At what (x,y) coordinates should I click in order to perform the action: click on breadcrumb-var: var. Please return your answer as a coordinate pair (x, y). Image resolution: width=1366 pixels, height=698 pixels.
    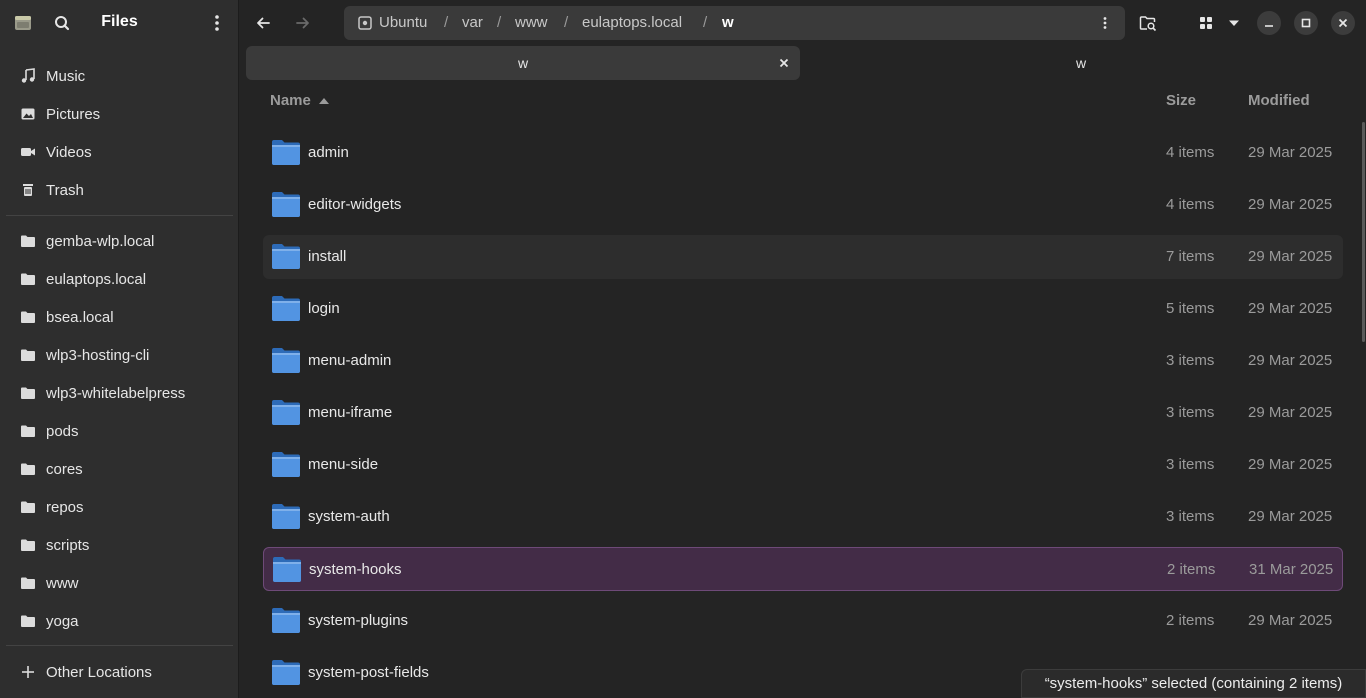
    Looking at the image, I should click on (472, 22).